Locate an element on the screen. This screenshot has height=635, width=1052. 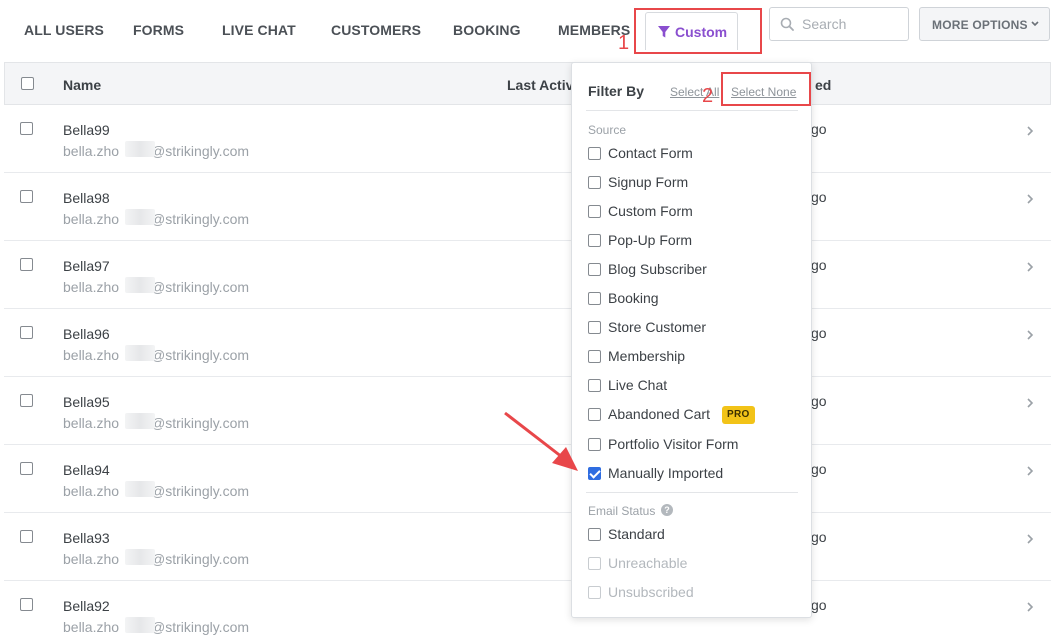
user-name: Bella99 is located at coordinates (86, 130).